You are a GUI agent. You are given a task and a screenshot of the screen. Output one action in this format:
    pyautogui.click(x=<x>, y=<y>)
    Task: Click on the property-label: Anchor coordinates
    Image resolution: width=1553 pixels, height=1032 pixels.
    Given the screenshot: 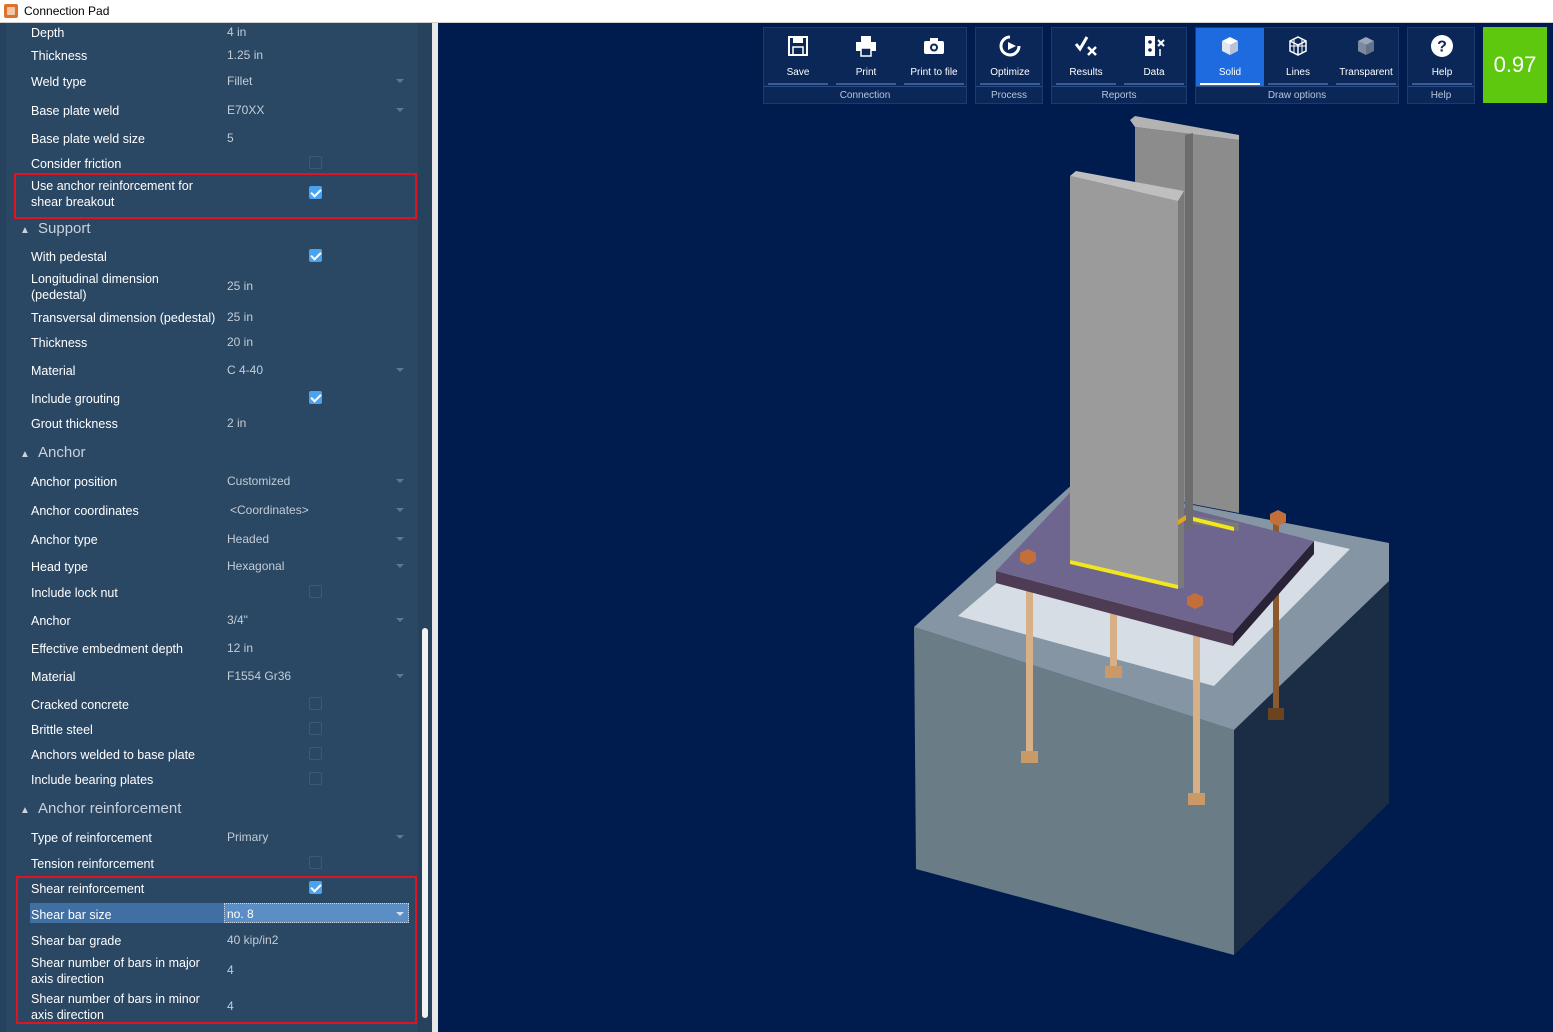 What is the action you would take?
    pyautogui.click(x=85, y=511)
    